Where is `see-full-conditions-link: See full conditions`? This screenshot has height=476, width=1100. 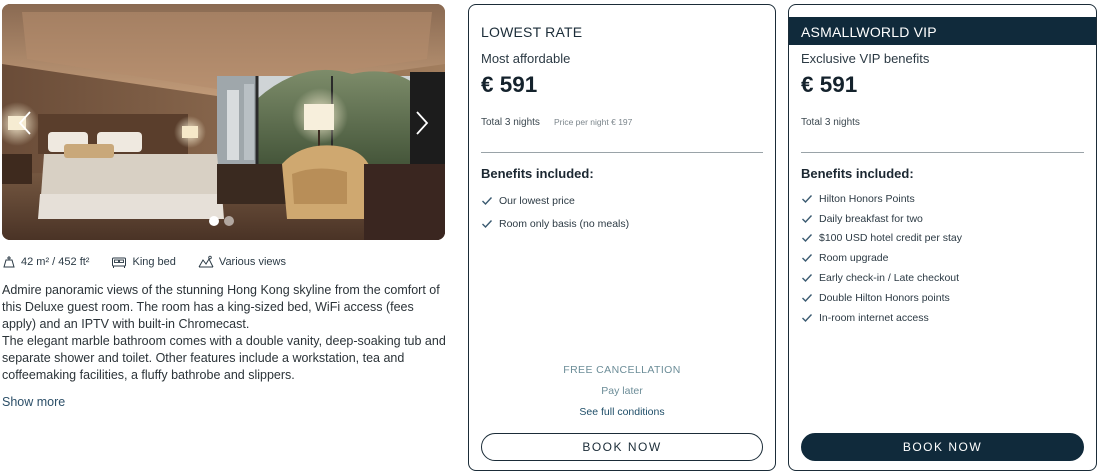
see-full-conditions-link: See full conditions is located at coordinates (622, 412).